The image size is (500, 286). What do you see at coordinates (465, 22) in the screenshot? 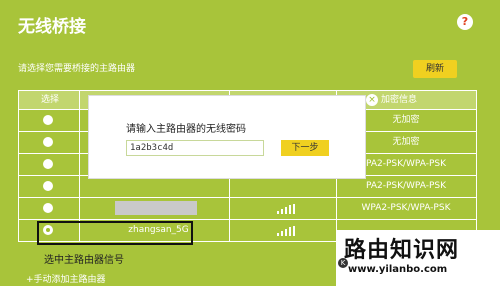
I see `help-icon: ?` at bounding box center [465, 22].